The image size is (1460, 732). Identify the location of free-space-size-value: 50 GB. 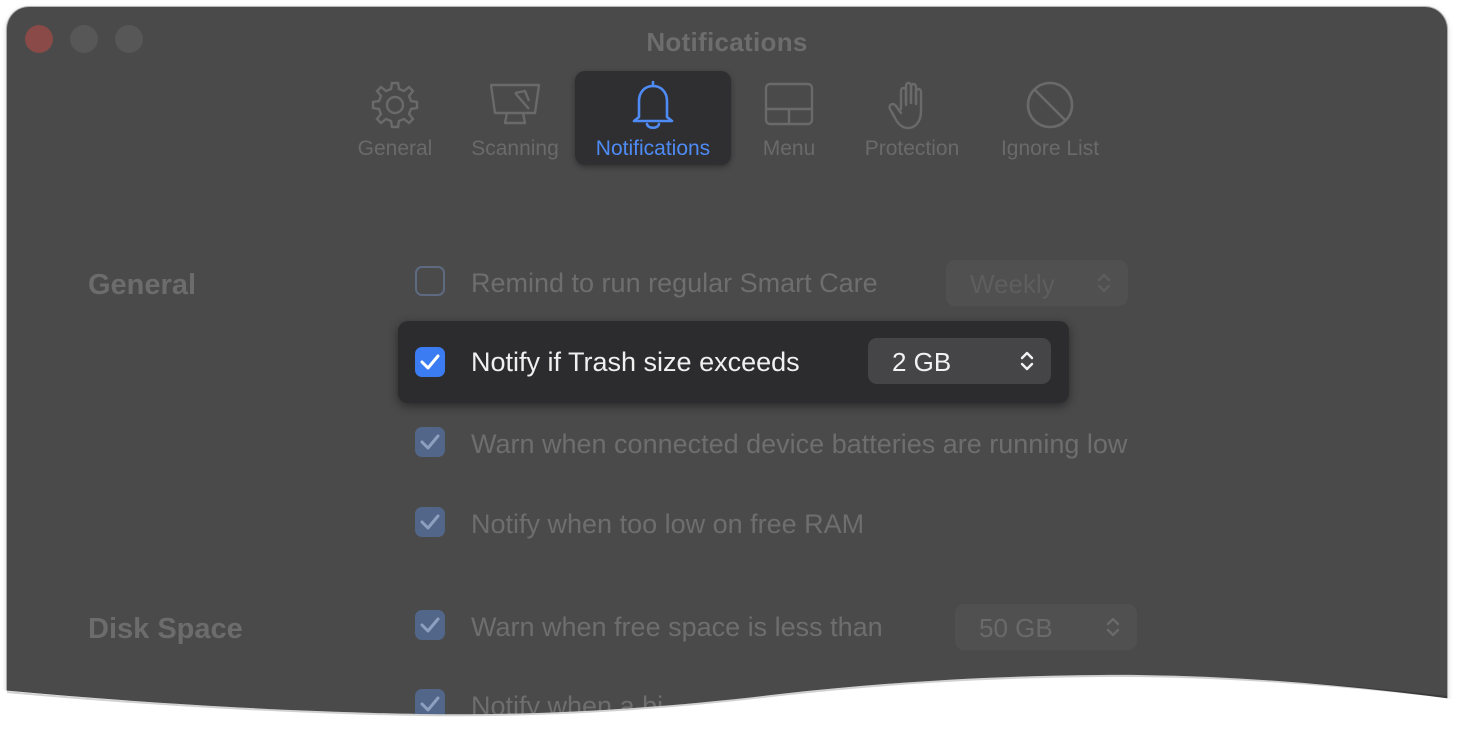
(1016, 628).